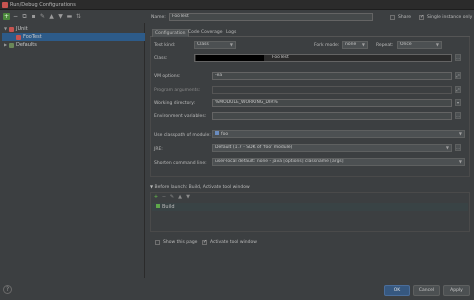 The image size is (474, 300). What do you see at coordinates (419, 45) in the screenshot?
I see `repeat-select: Once ▼` at bounding box center [419, 45].